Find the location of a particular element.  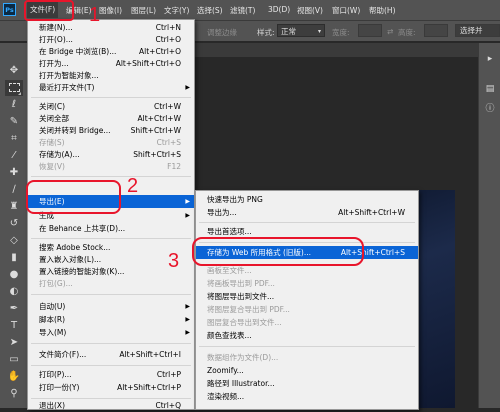

menu-type: 文字(Y) is located at coordinates (176, 10).